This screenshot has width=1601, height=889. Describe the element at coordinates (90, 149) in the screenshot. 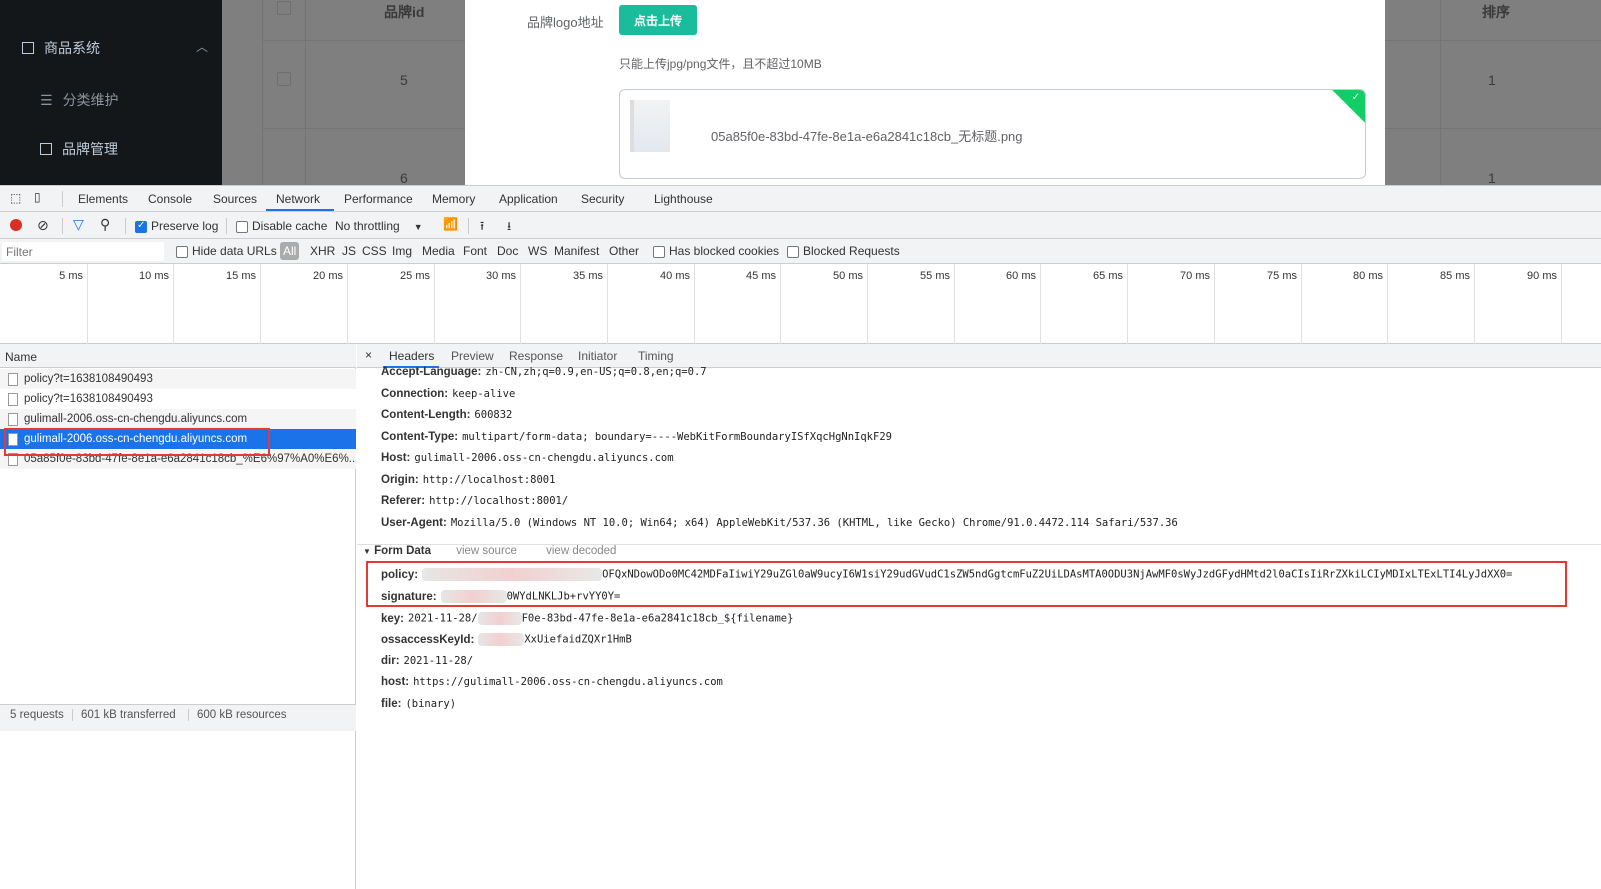

I see `sidebar-item-label: 品牌管理` at that location.